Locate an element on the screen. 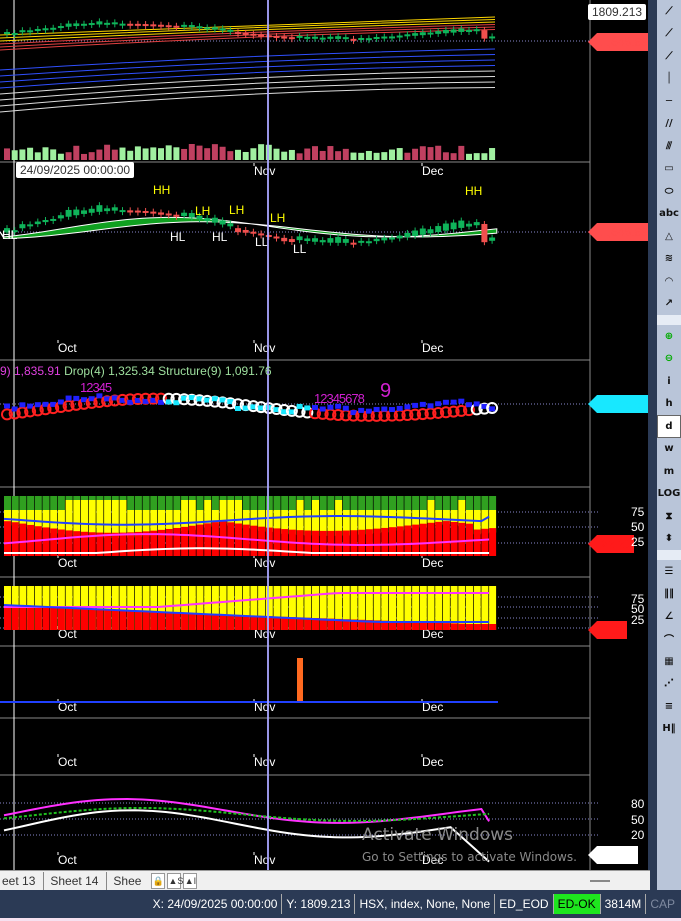  sheet-button-i: ▲I is located at coordinates (190, 880).